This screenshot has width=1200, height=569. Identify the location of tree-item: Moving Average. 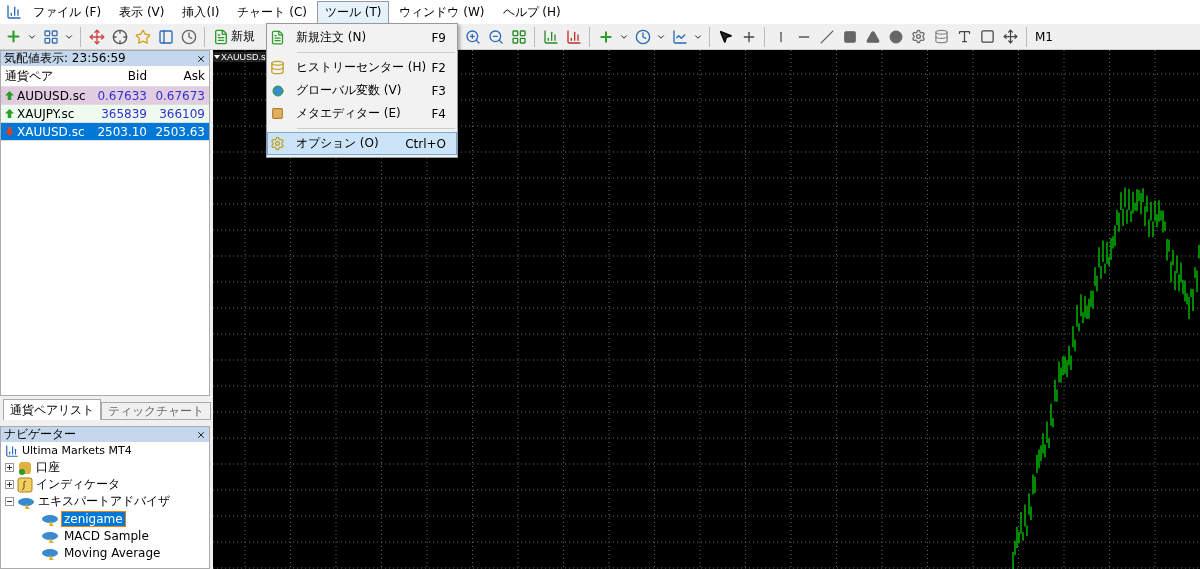
(112, 552).